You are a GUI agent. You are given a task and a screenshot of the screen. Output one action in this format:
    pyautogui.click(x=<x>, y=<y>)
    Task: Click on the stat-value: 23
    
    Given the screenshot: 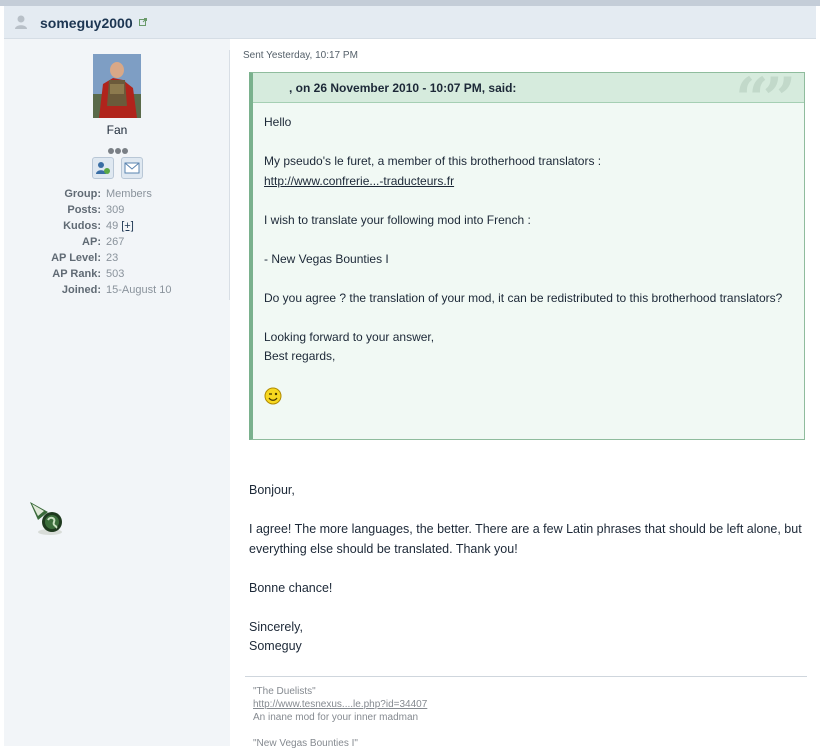 What is the action you would take?
    pyautogui.click(x=112, y=258)
    